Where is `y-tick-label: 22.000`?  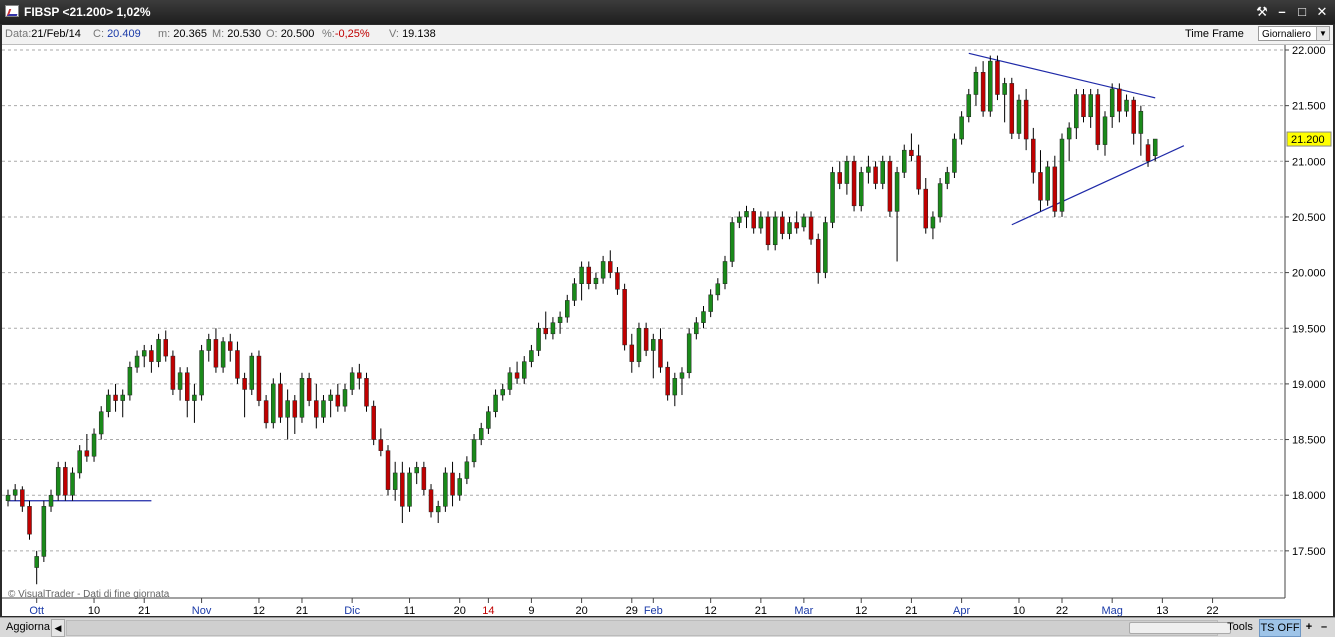
y-tick-label: 22.000 is located at coordinates (1309, 51).